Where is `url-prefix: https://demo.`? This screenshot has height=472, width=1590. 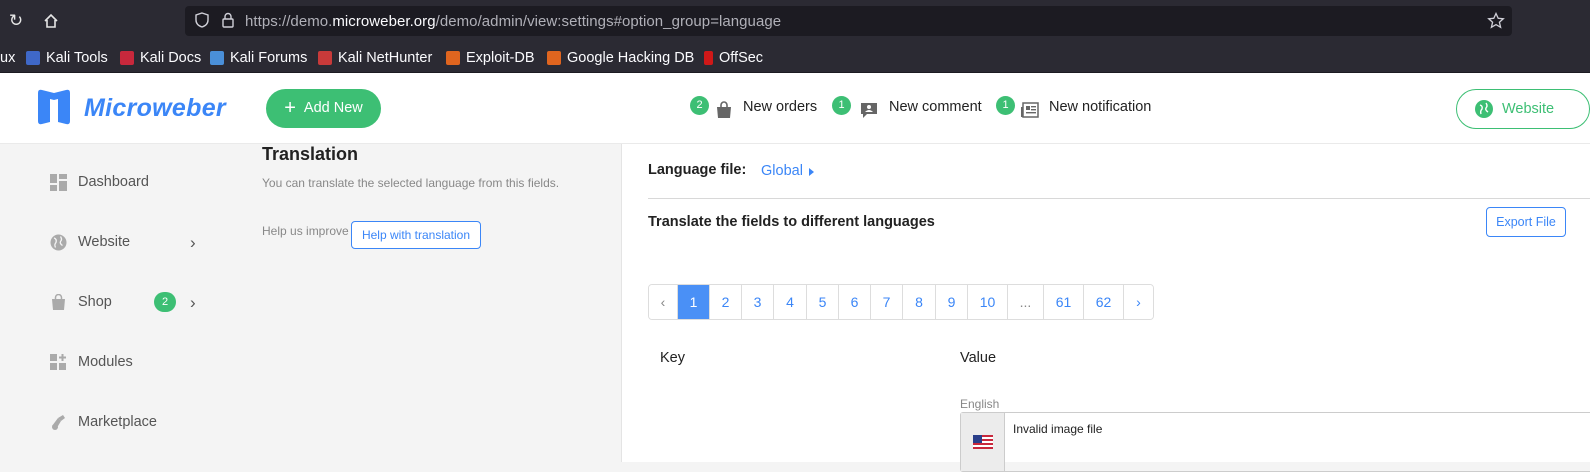
url-prefix: https://demo. is located at coordinates (289, 21).